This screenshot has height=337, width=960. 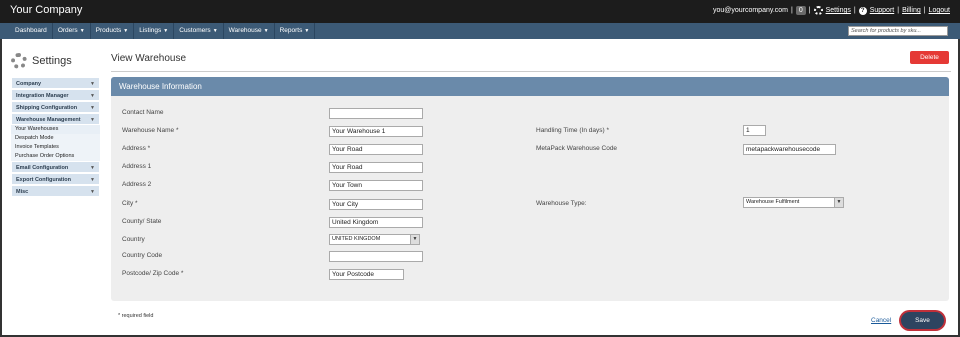 I want to click on nav-customers: Customers ▼, so click(x=199, y=31).